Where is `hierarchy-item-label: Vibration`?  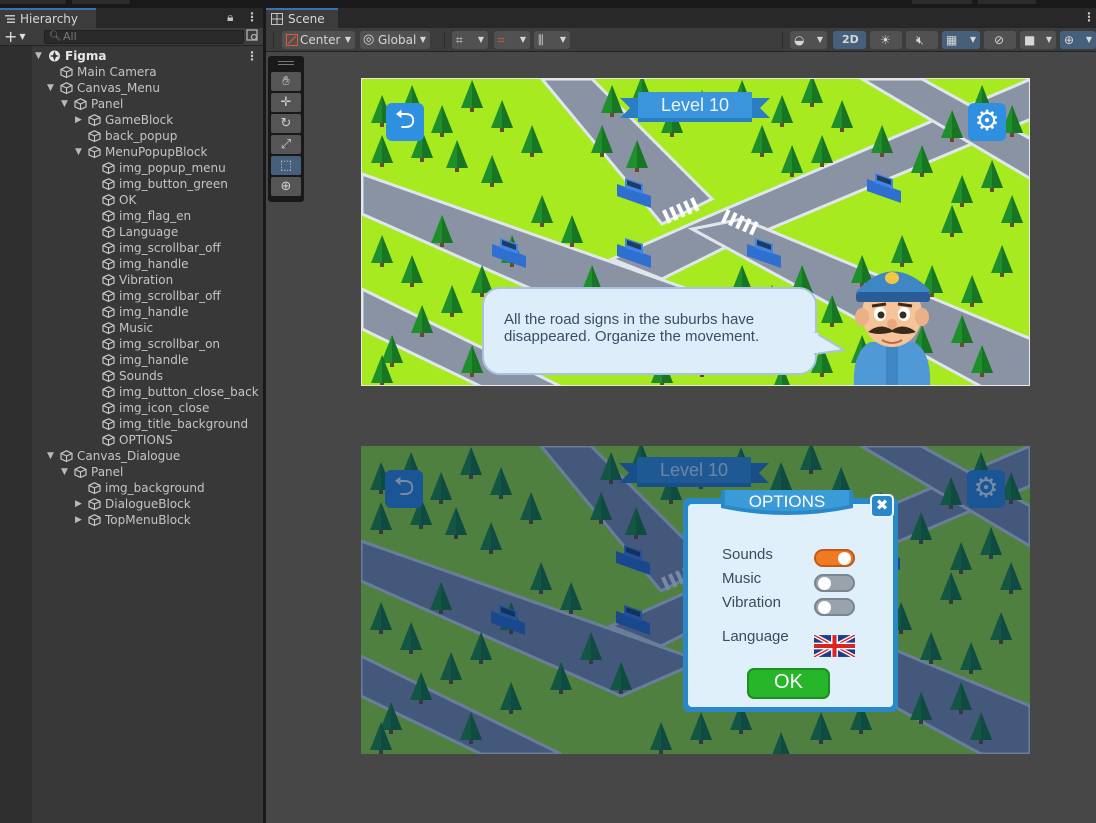
hierarchy-item-label: Vibration is located at coordinates (146, 280).